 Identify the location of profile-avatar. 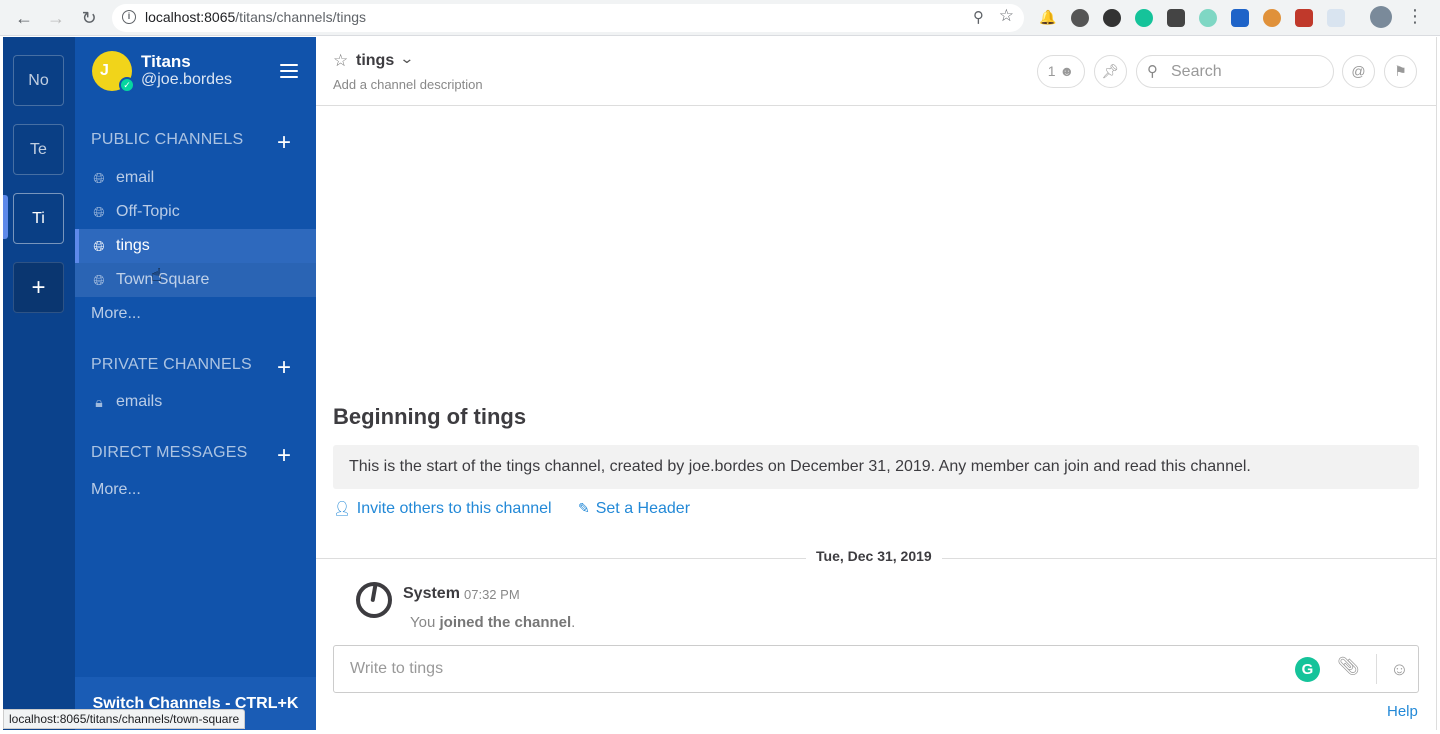
(1381, 17).